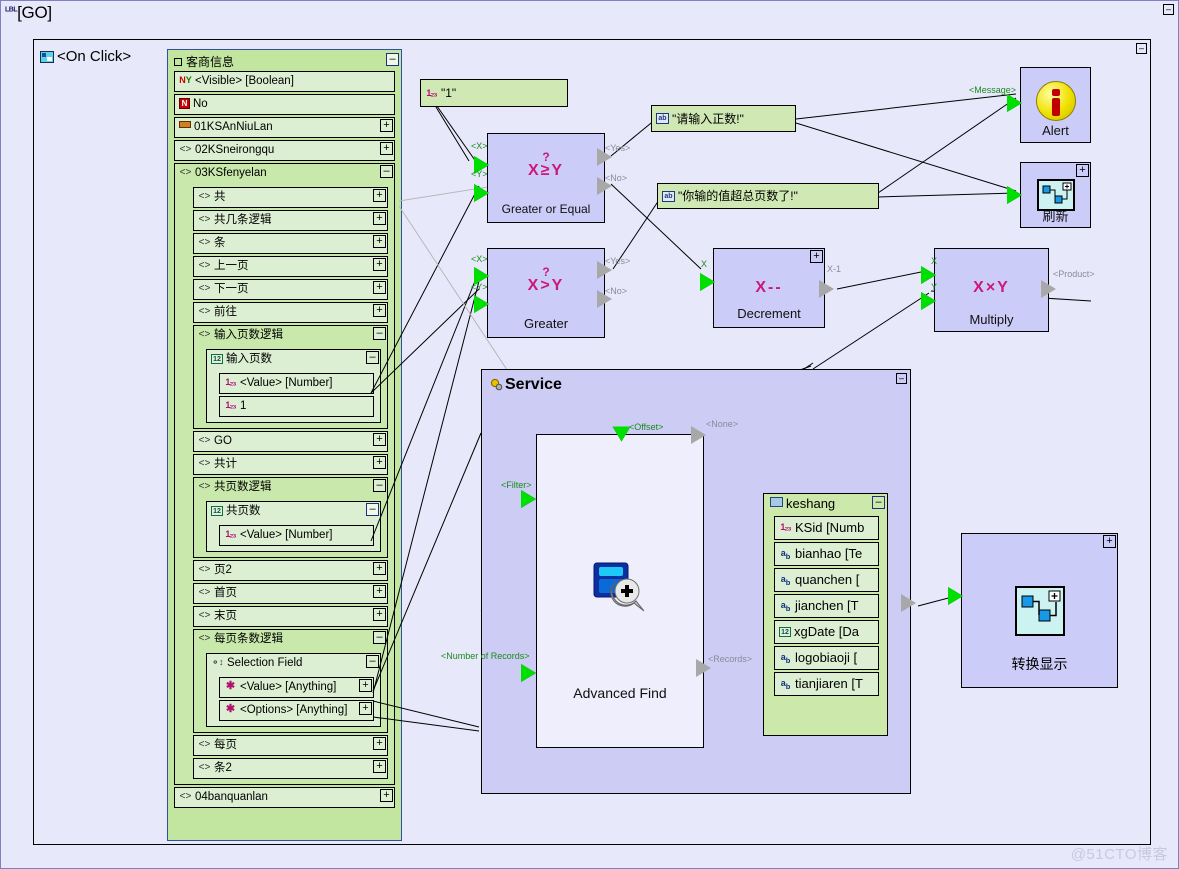 Image resolution: width=1179 pixels, height=869 pixels. I want to click on canvas-collapse-toggle: –, so click(1168, 9).